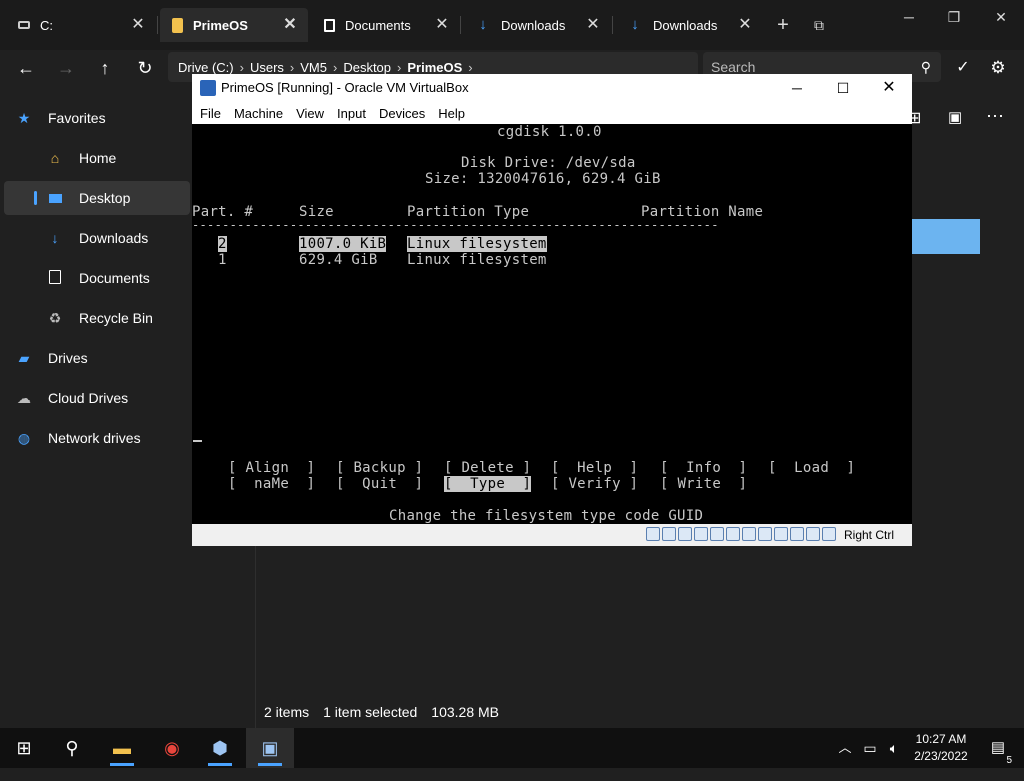 The height and width of the screenshot is (781, 1024). Describe the element at coordinates (220, 748) in the screenshot. I see `virtualbox-manager-icon: ⬢` at that location.